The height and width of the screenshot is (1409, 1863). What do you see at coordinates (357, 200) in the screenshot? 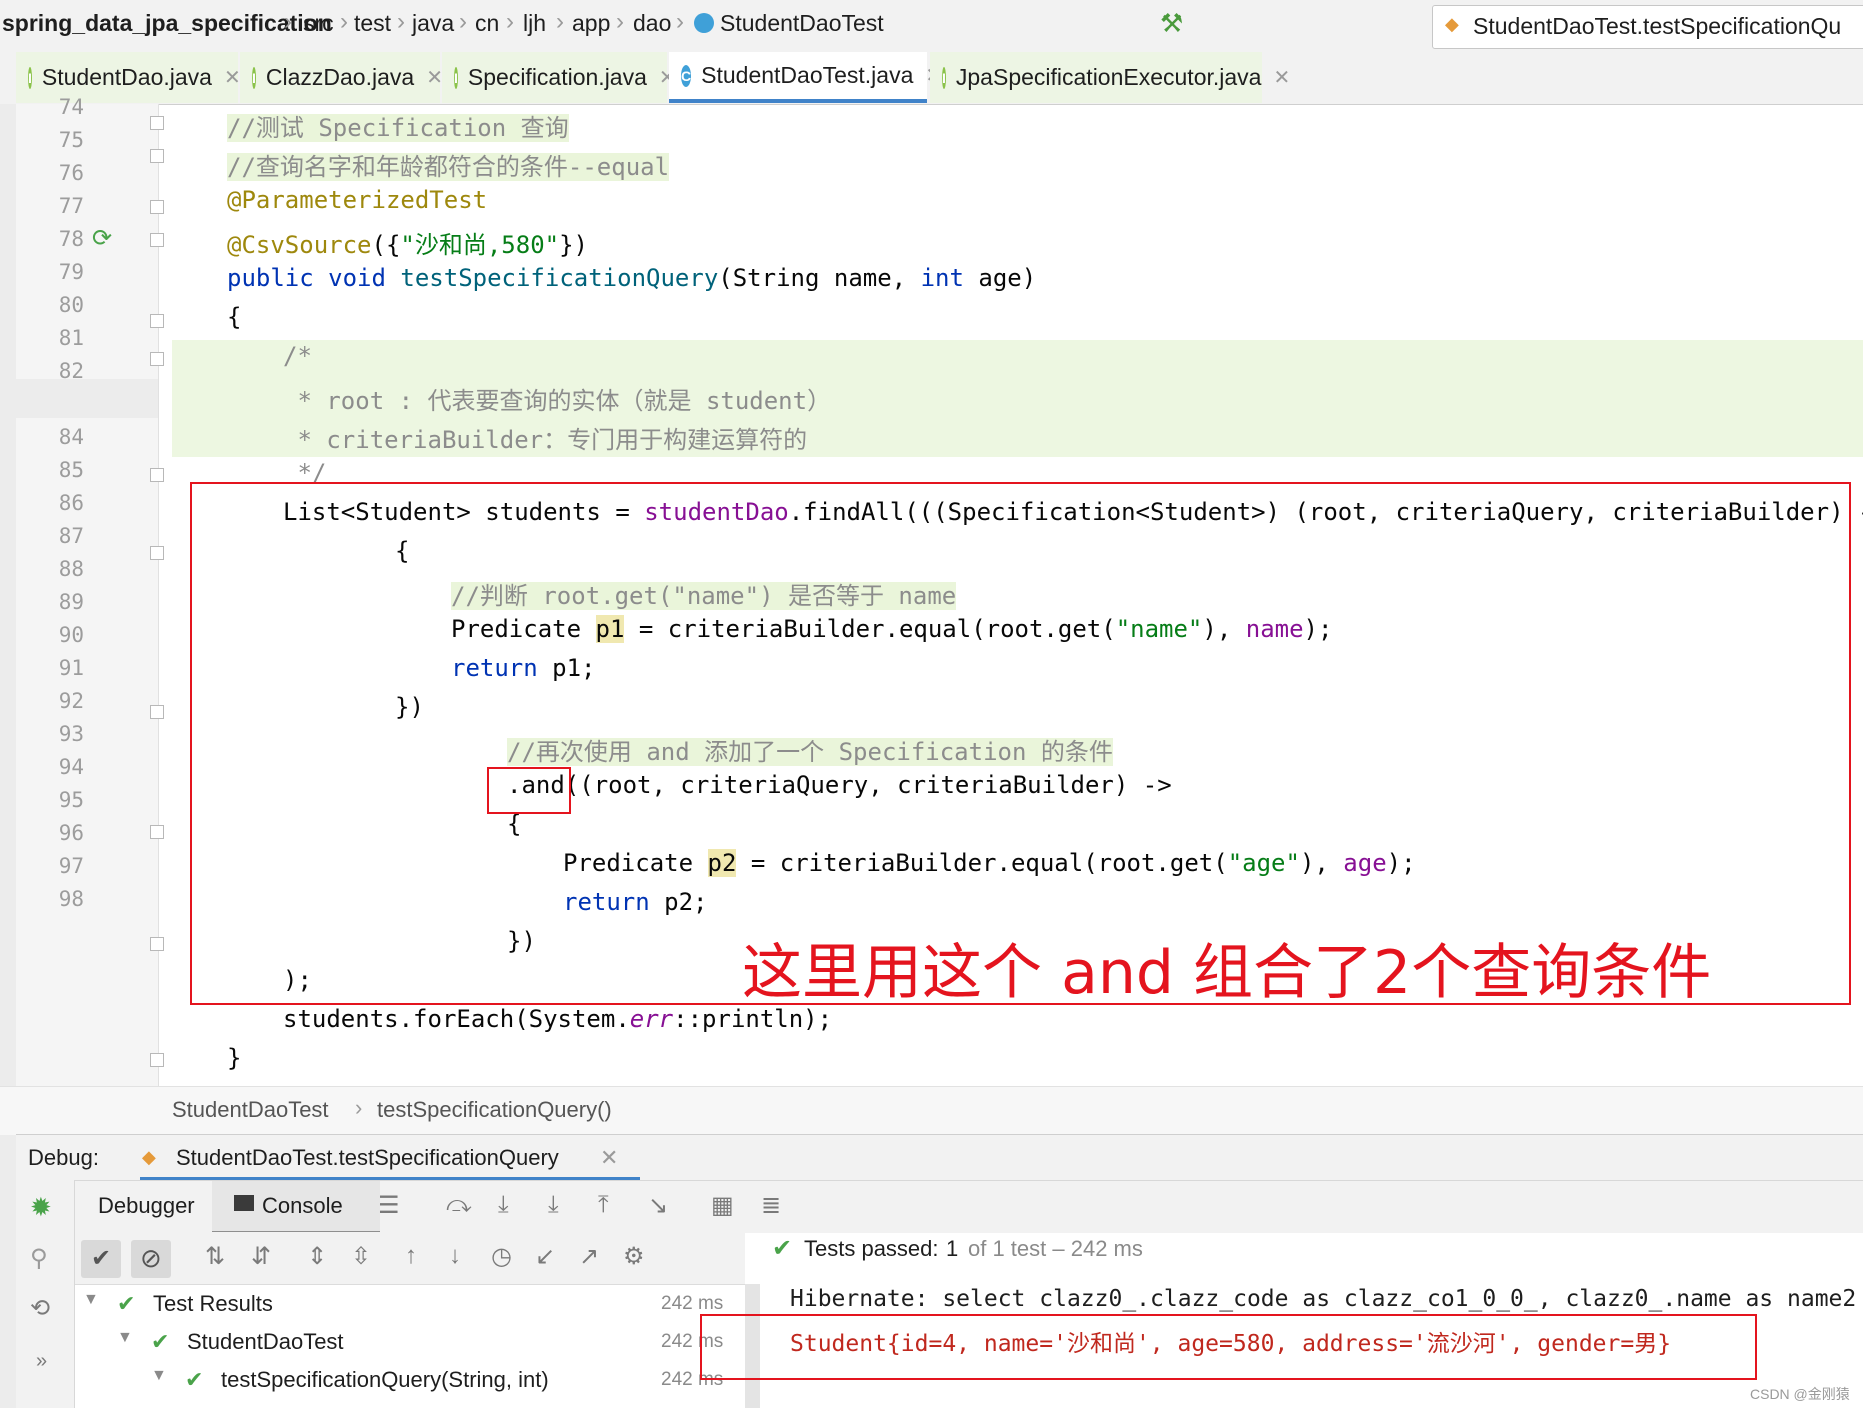
I see `code-line: @ParameterizedTest` at bounding box center [357, 200].